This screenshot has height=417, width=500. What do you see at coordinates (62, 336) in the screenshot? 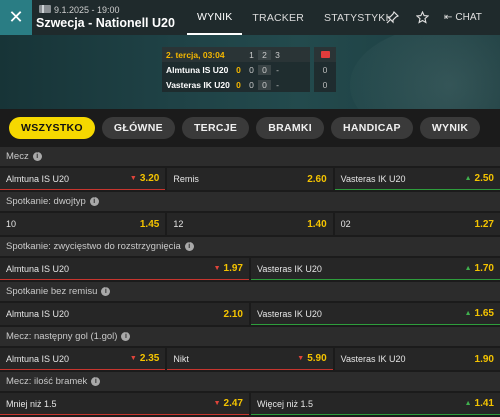
I see `market-title: Mecz: następny gol (1.gol)` at bounding box center [62, 336].